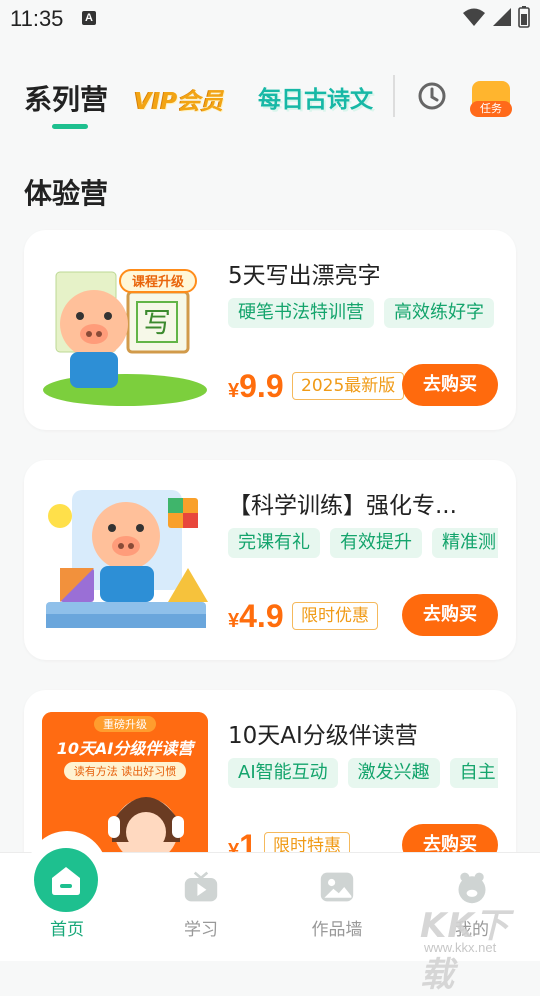  What do you see at coordinates (335, 616) in the screenshot?
I see `promo-badge: 限时优惠` at bounding box center [335, 616].